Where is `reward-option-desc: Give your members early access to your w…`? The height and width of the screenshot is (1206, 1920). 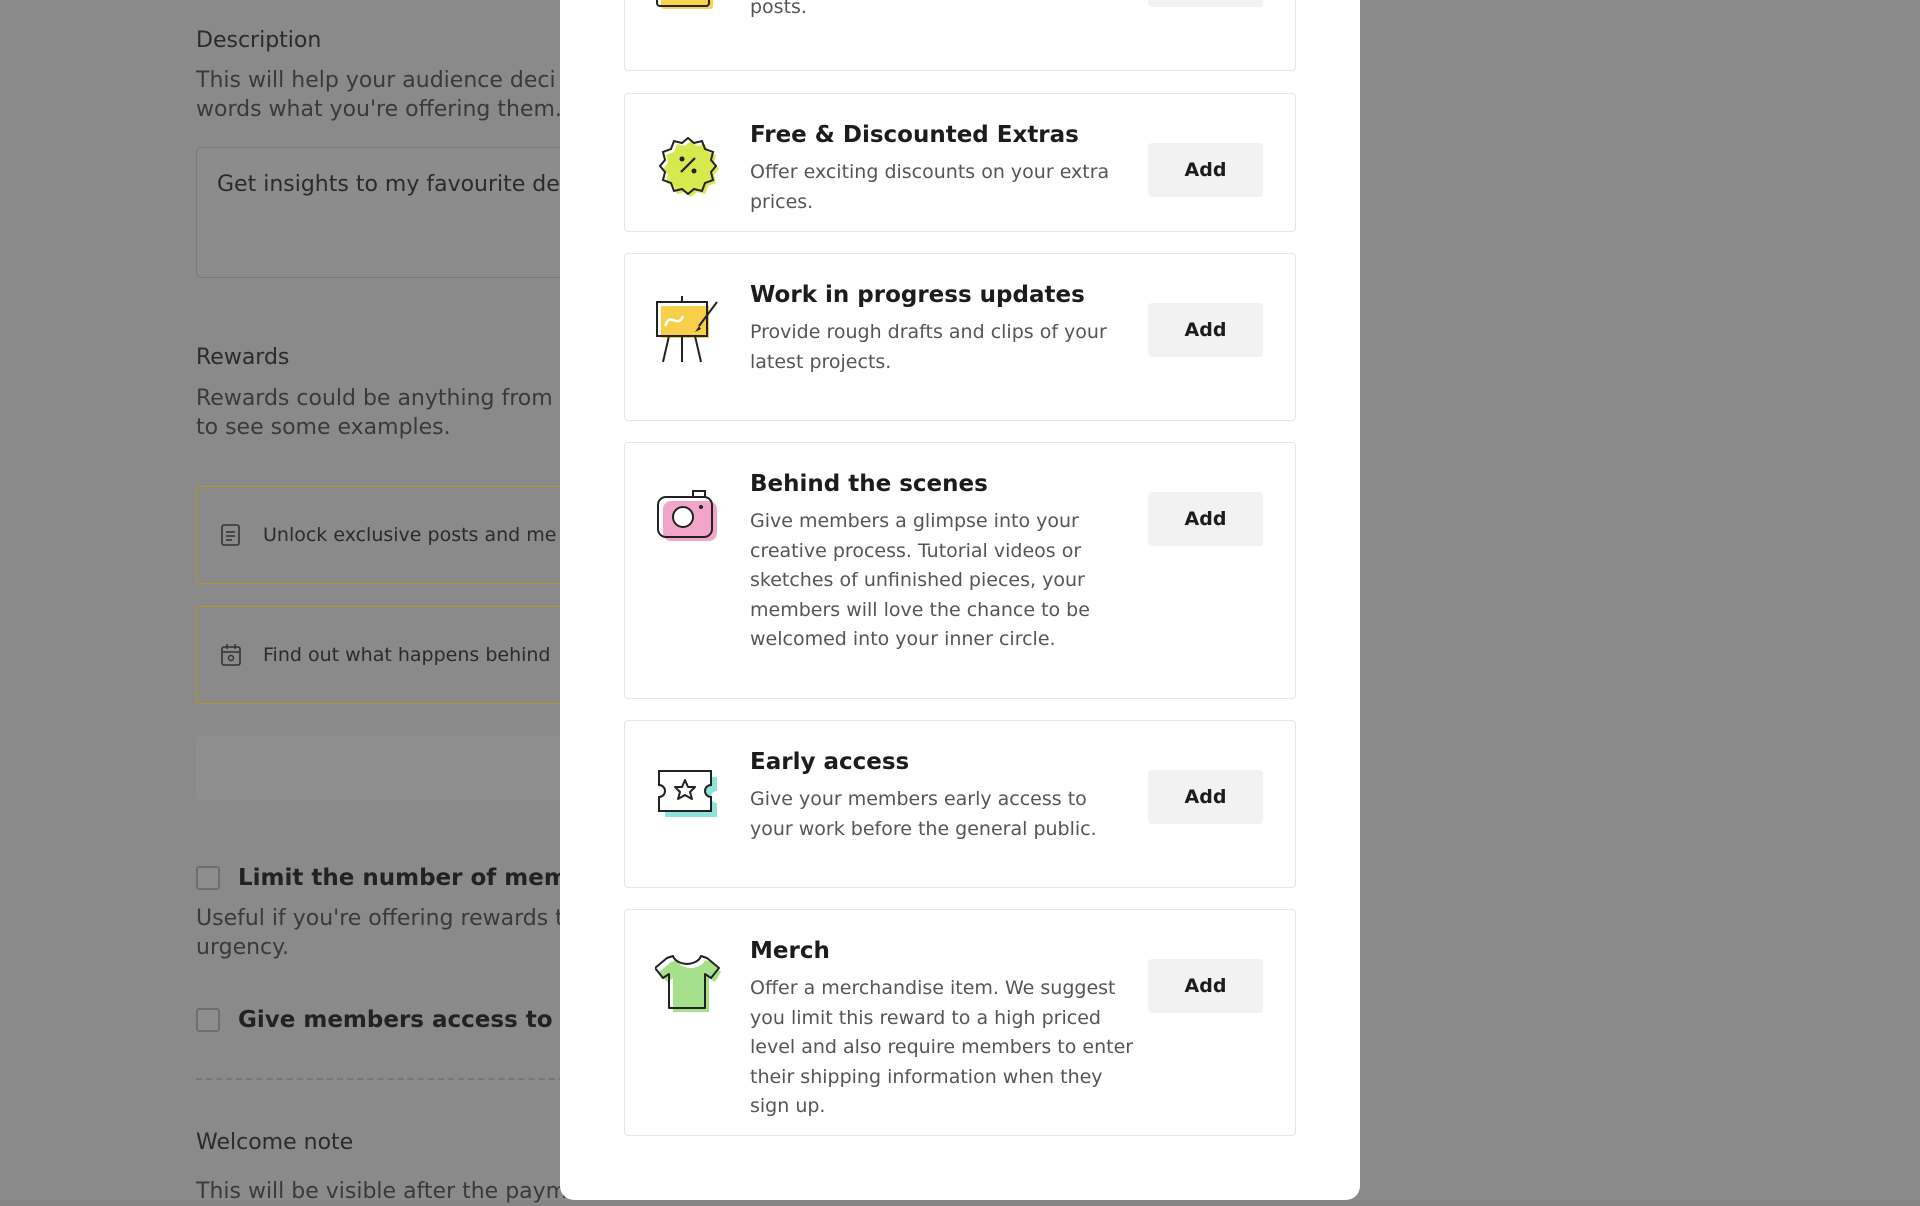 reward-option-desc: Give your members early access to your w… is located at coordinates (923, 814).